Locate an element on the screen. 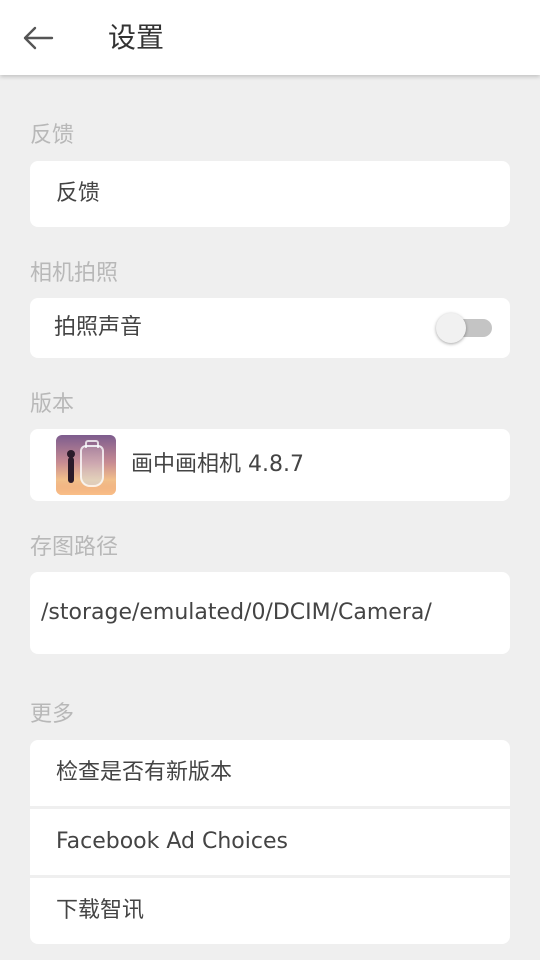 This screenshot has height=960, width=540. section-label-version: 版本 is located at coordinates (52, 404).